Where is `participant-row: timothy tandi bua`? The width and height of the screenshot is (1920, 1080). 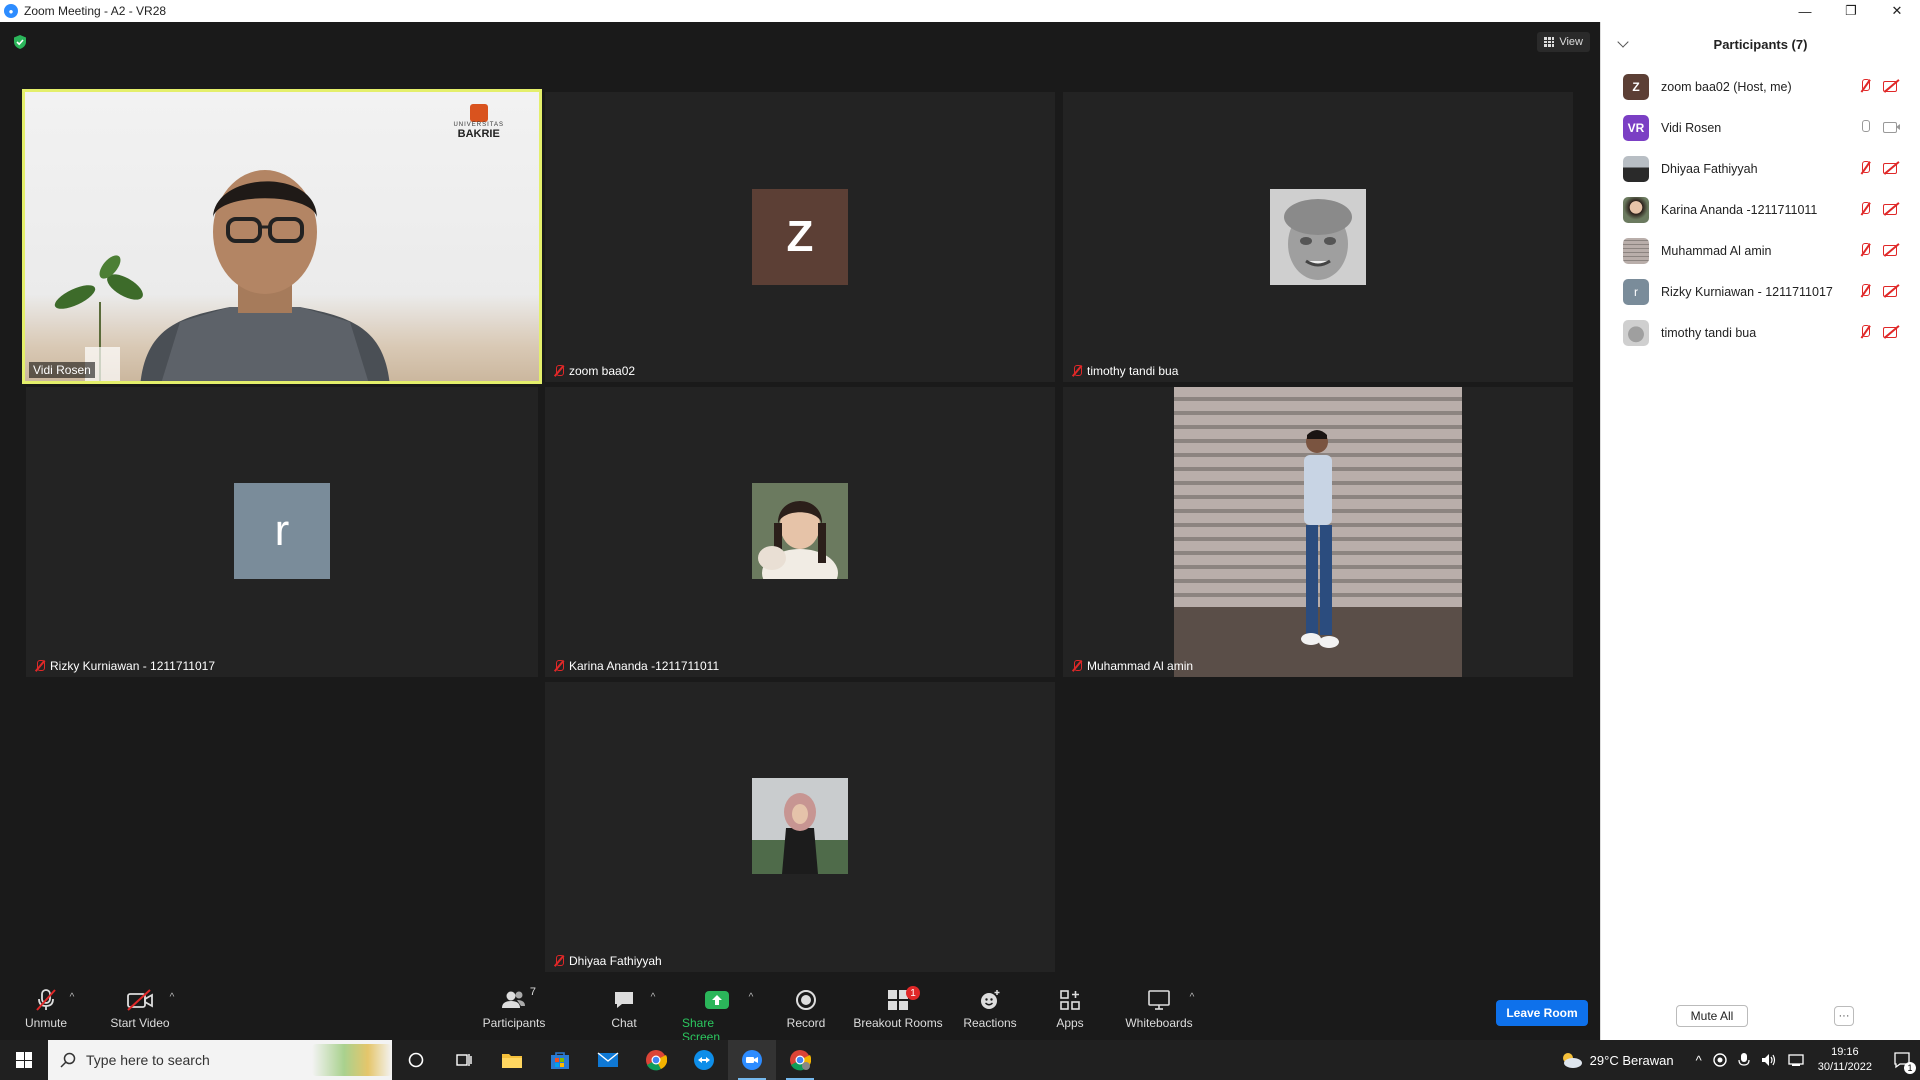 participant-row: timothy tandi bua is located at coordinates (1760, 332).